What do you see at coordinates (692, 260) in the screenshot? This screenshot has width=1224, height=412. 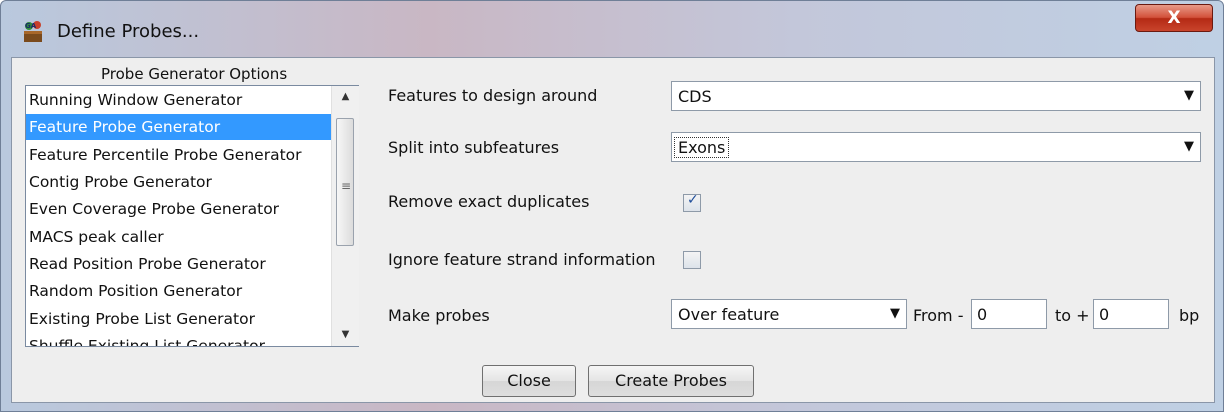 I see `ignore-strand-checkbox` at bounding box center [692, 260].